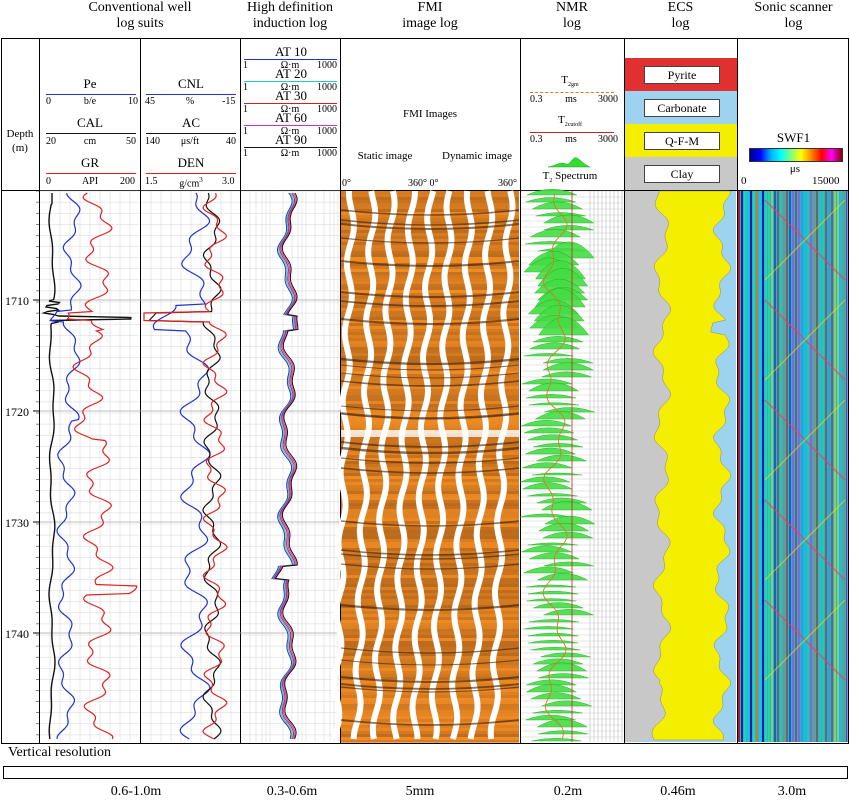  Describe the element at coordinates (17, 523) in the screenshot. I see `depth-tick-1730: 1730` at that location.